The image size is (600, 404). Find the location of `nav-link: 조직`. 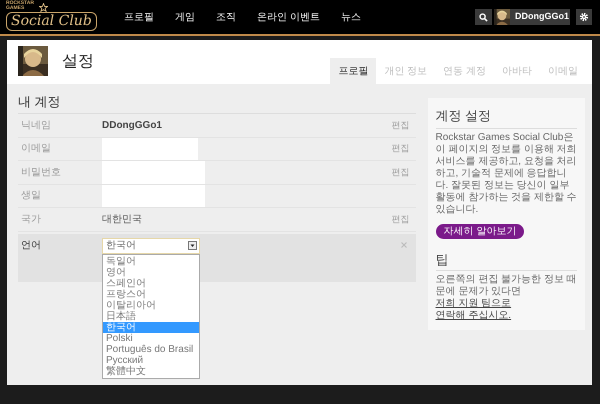

nav-link: 조직 is located at coordinates (226, 17).